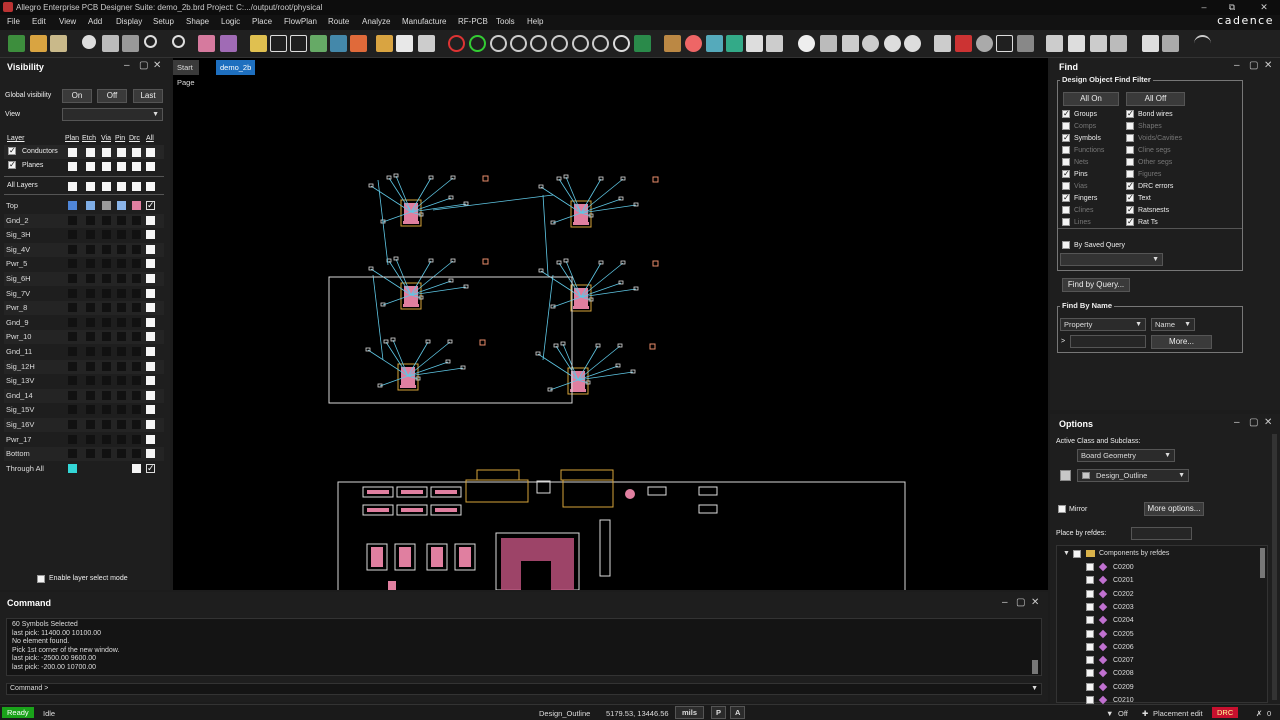 The width and height of the screenshot is (1280, 720). Describe the element at coordinates (1262, 563) in the screenshot. I see `tree-scrollbar` at that location.